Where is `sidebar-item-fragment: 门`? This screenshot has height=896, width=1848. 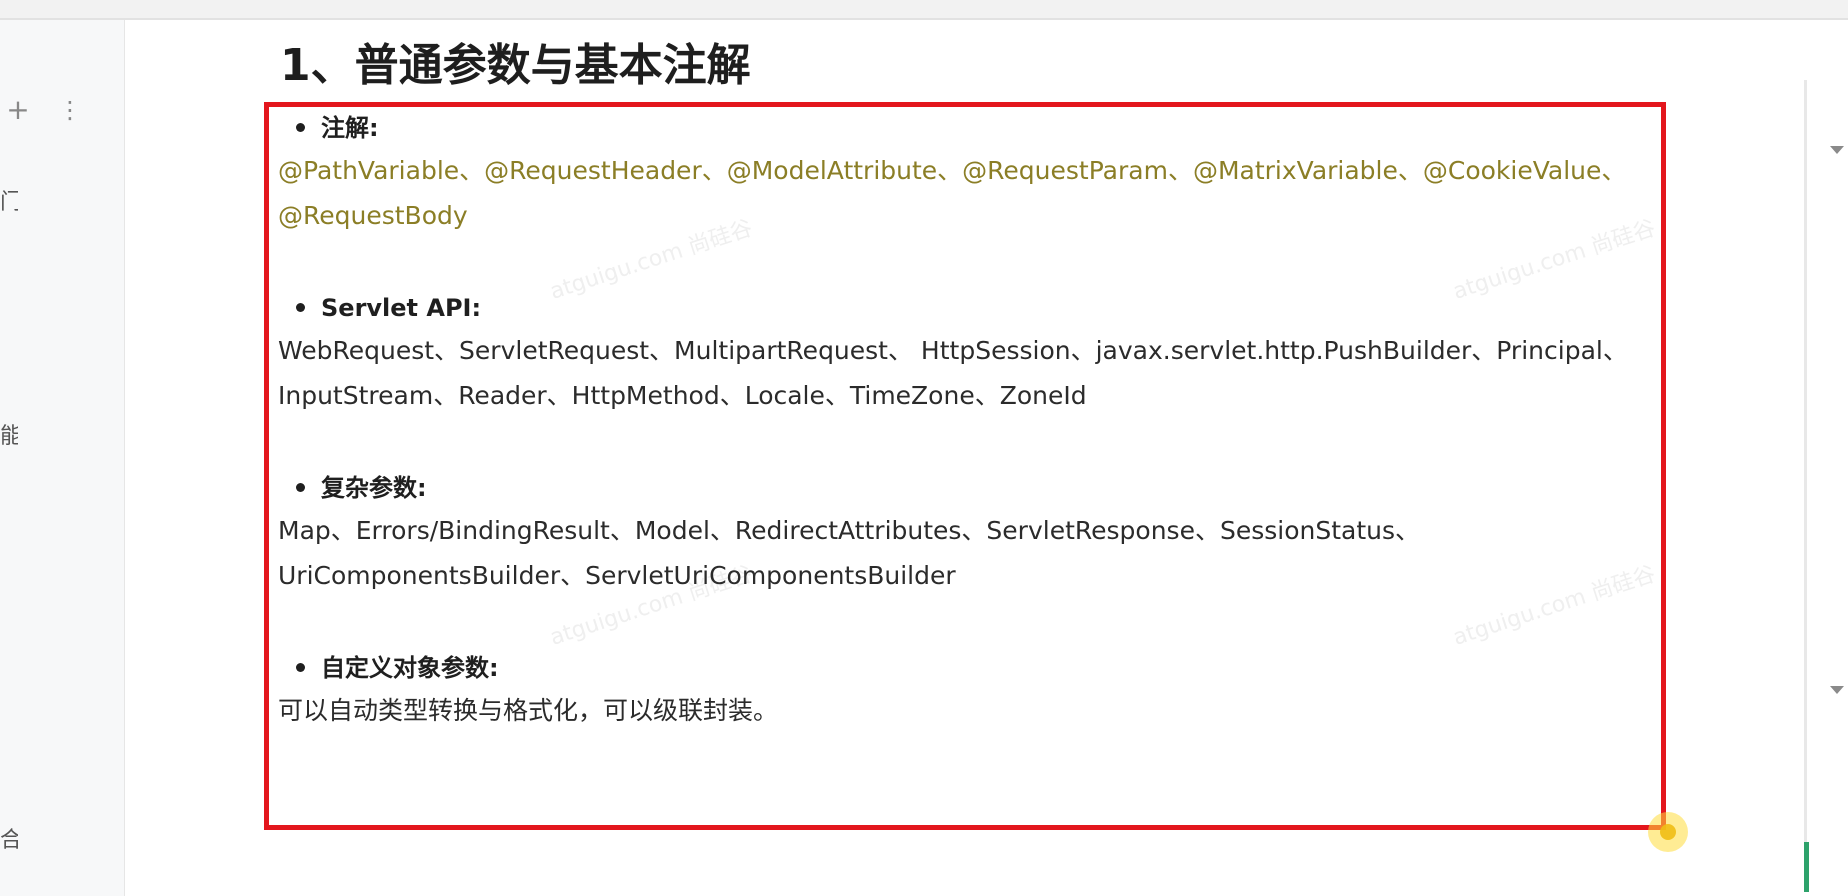
sidebar-item-fragment: 门 is located at coordinates (9, 200).